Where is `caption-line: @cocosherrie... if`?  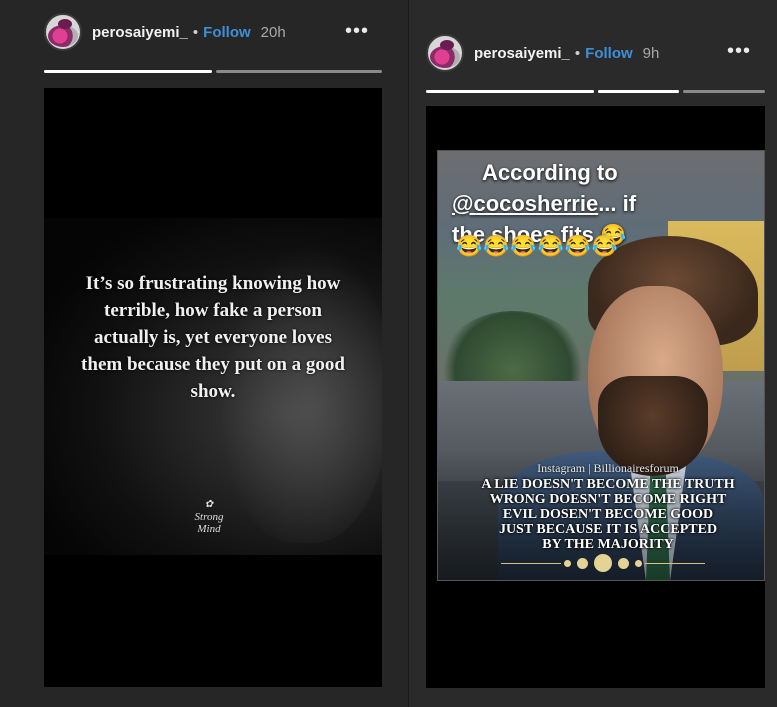 caption-line: @cocosherrie... if is located at coordinates (544, 203).